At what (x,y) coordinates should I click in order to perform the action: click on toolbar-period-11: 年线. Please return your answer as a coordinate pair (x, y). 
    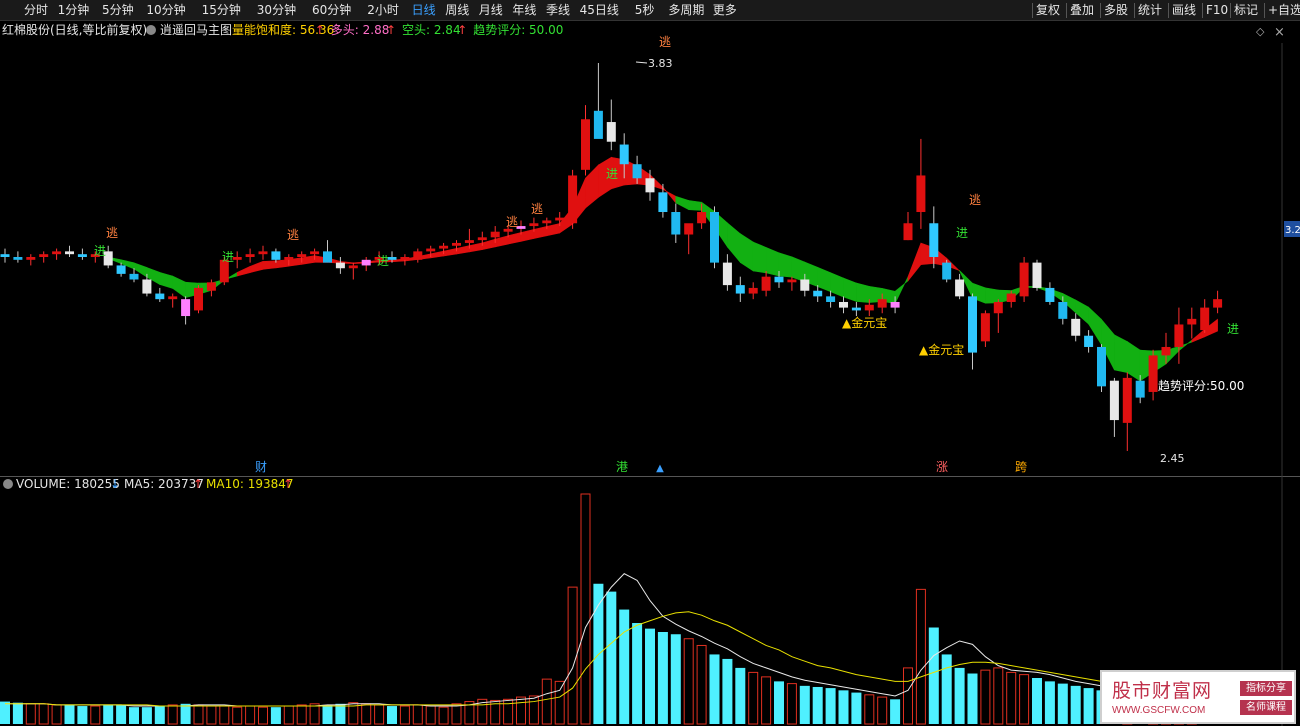
    Looking at the image, I should click on (524, 10).